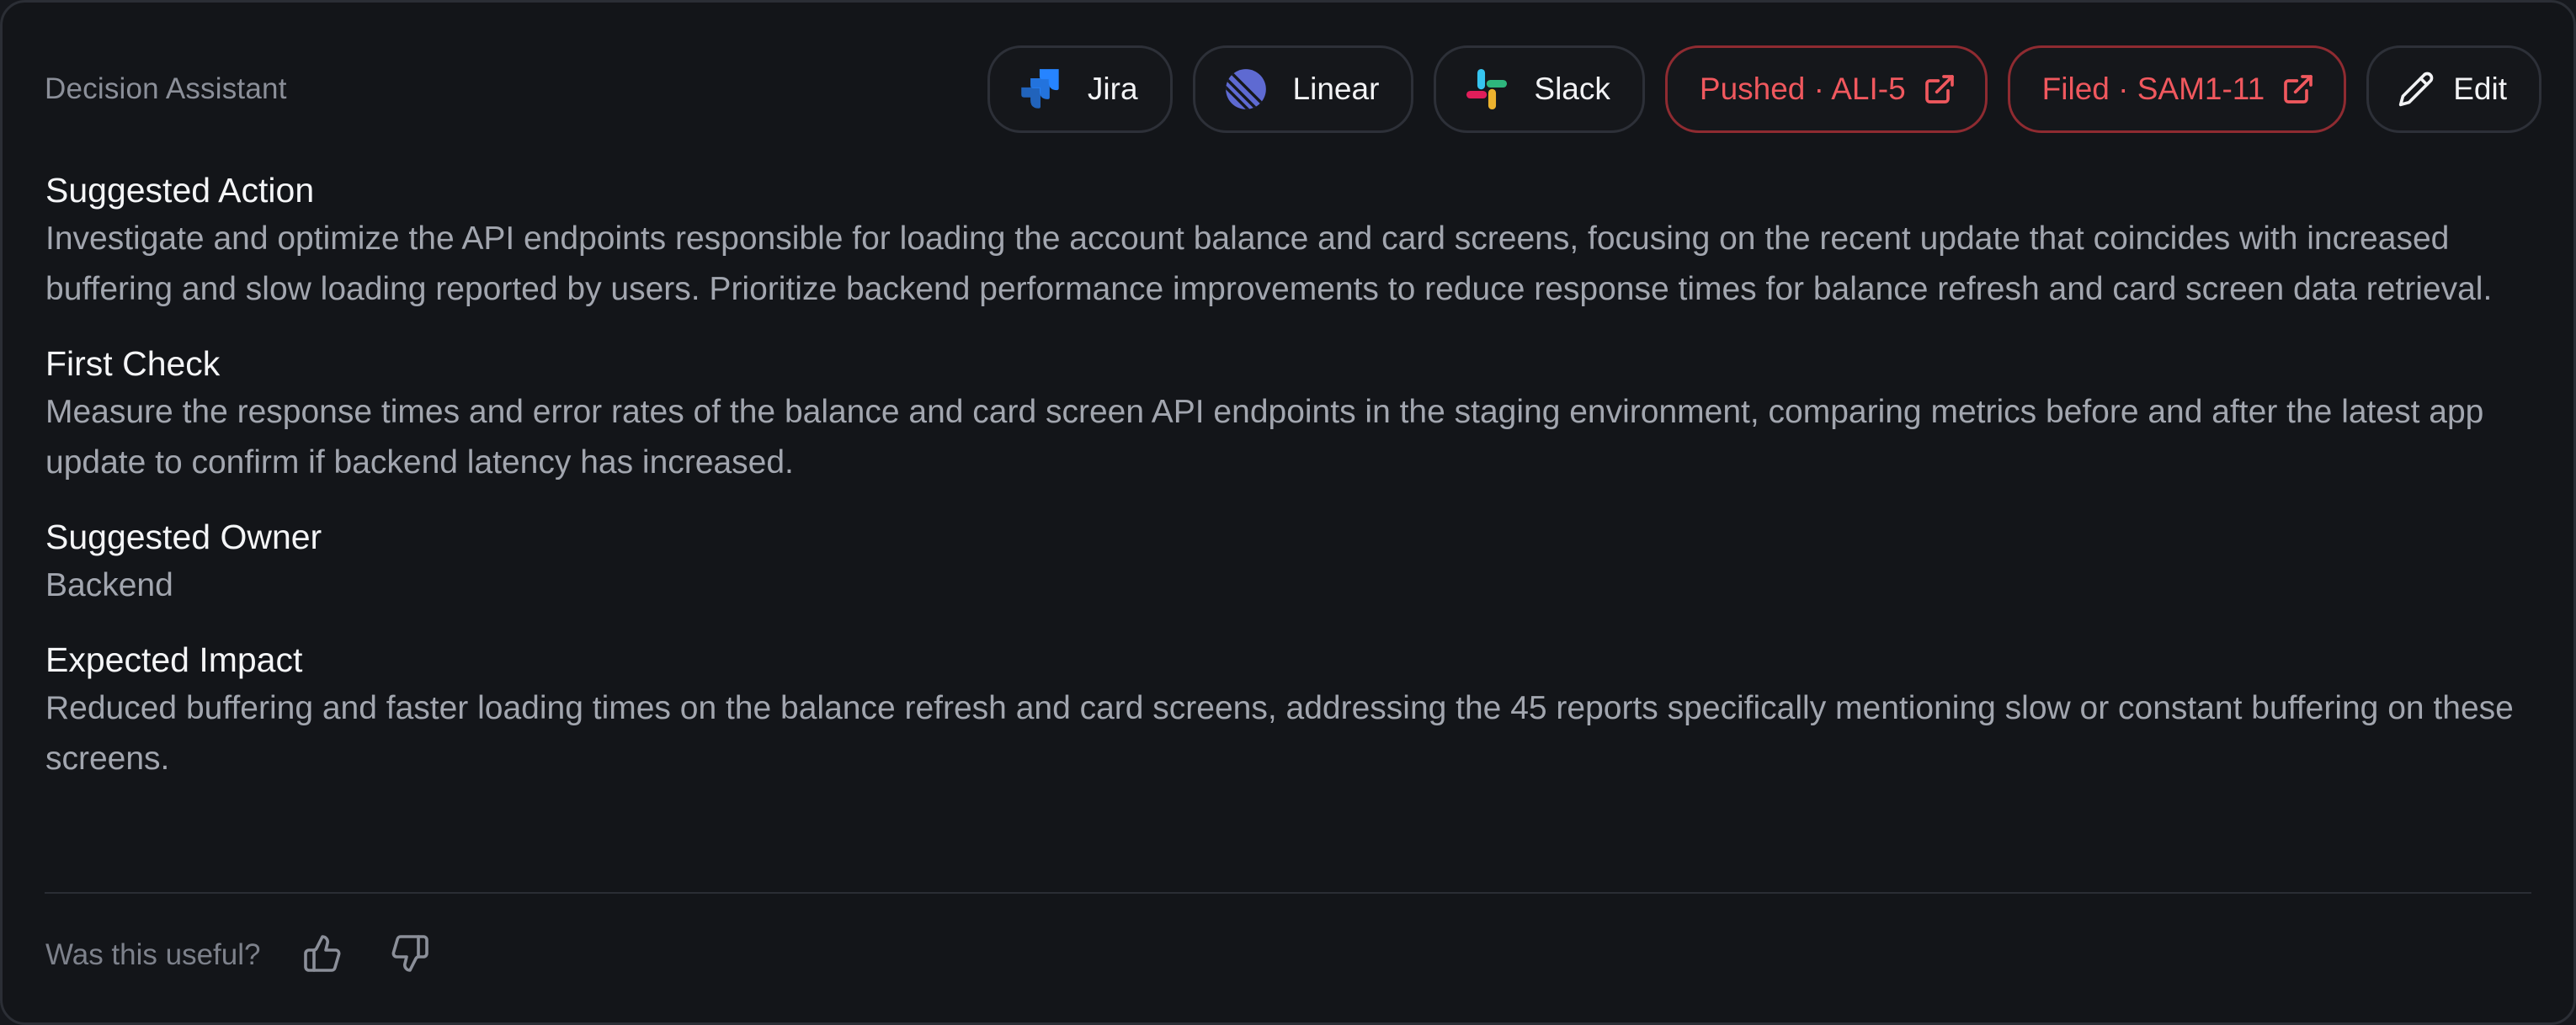  I want to click on section-title: Suggested Action, so click(180, 190).